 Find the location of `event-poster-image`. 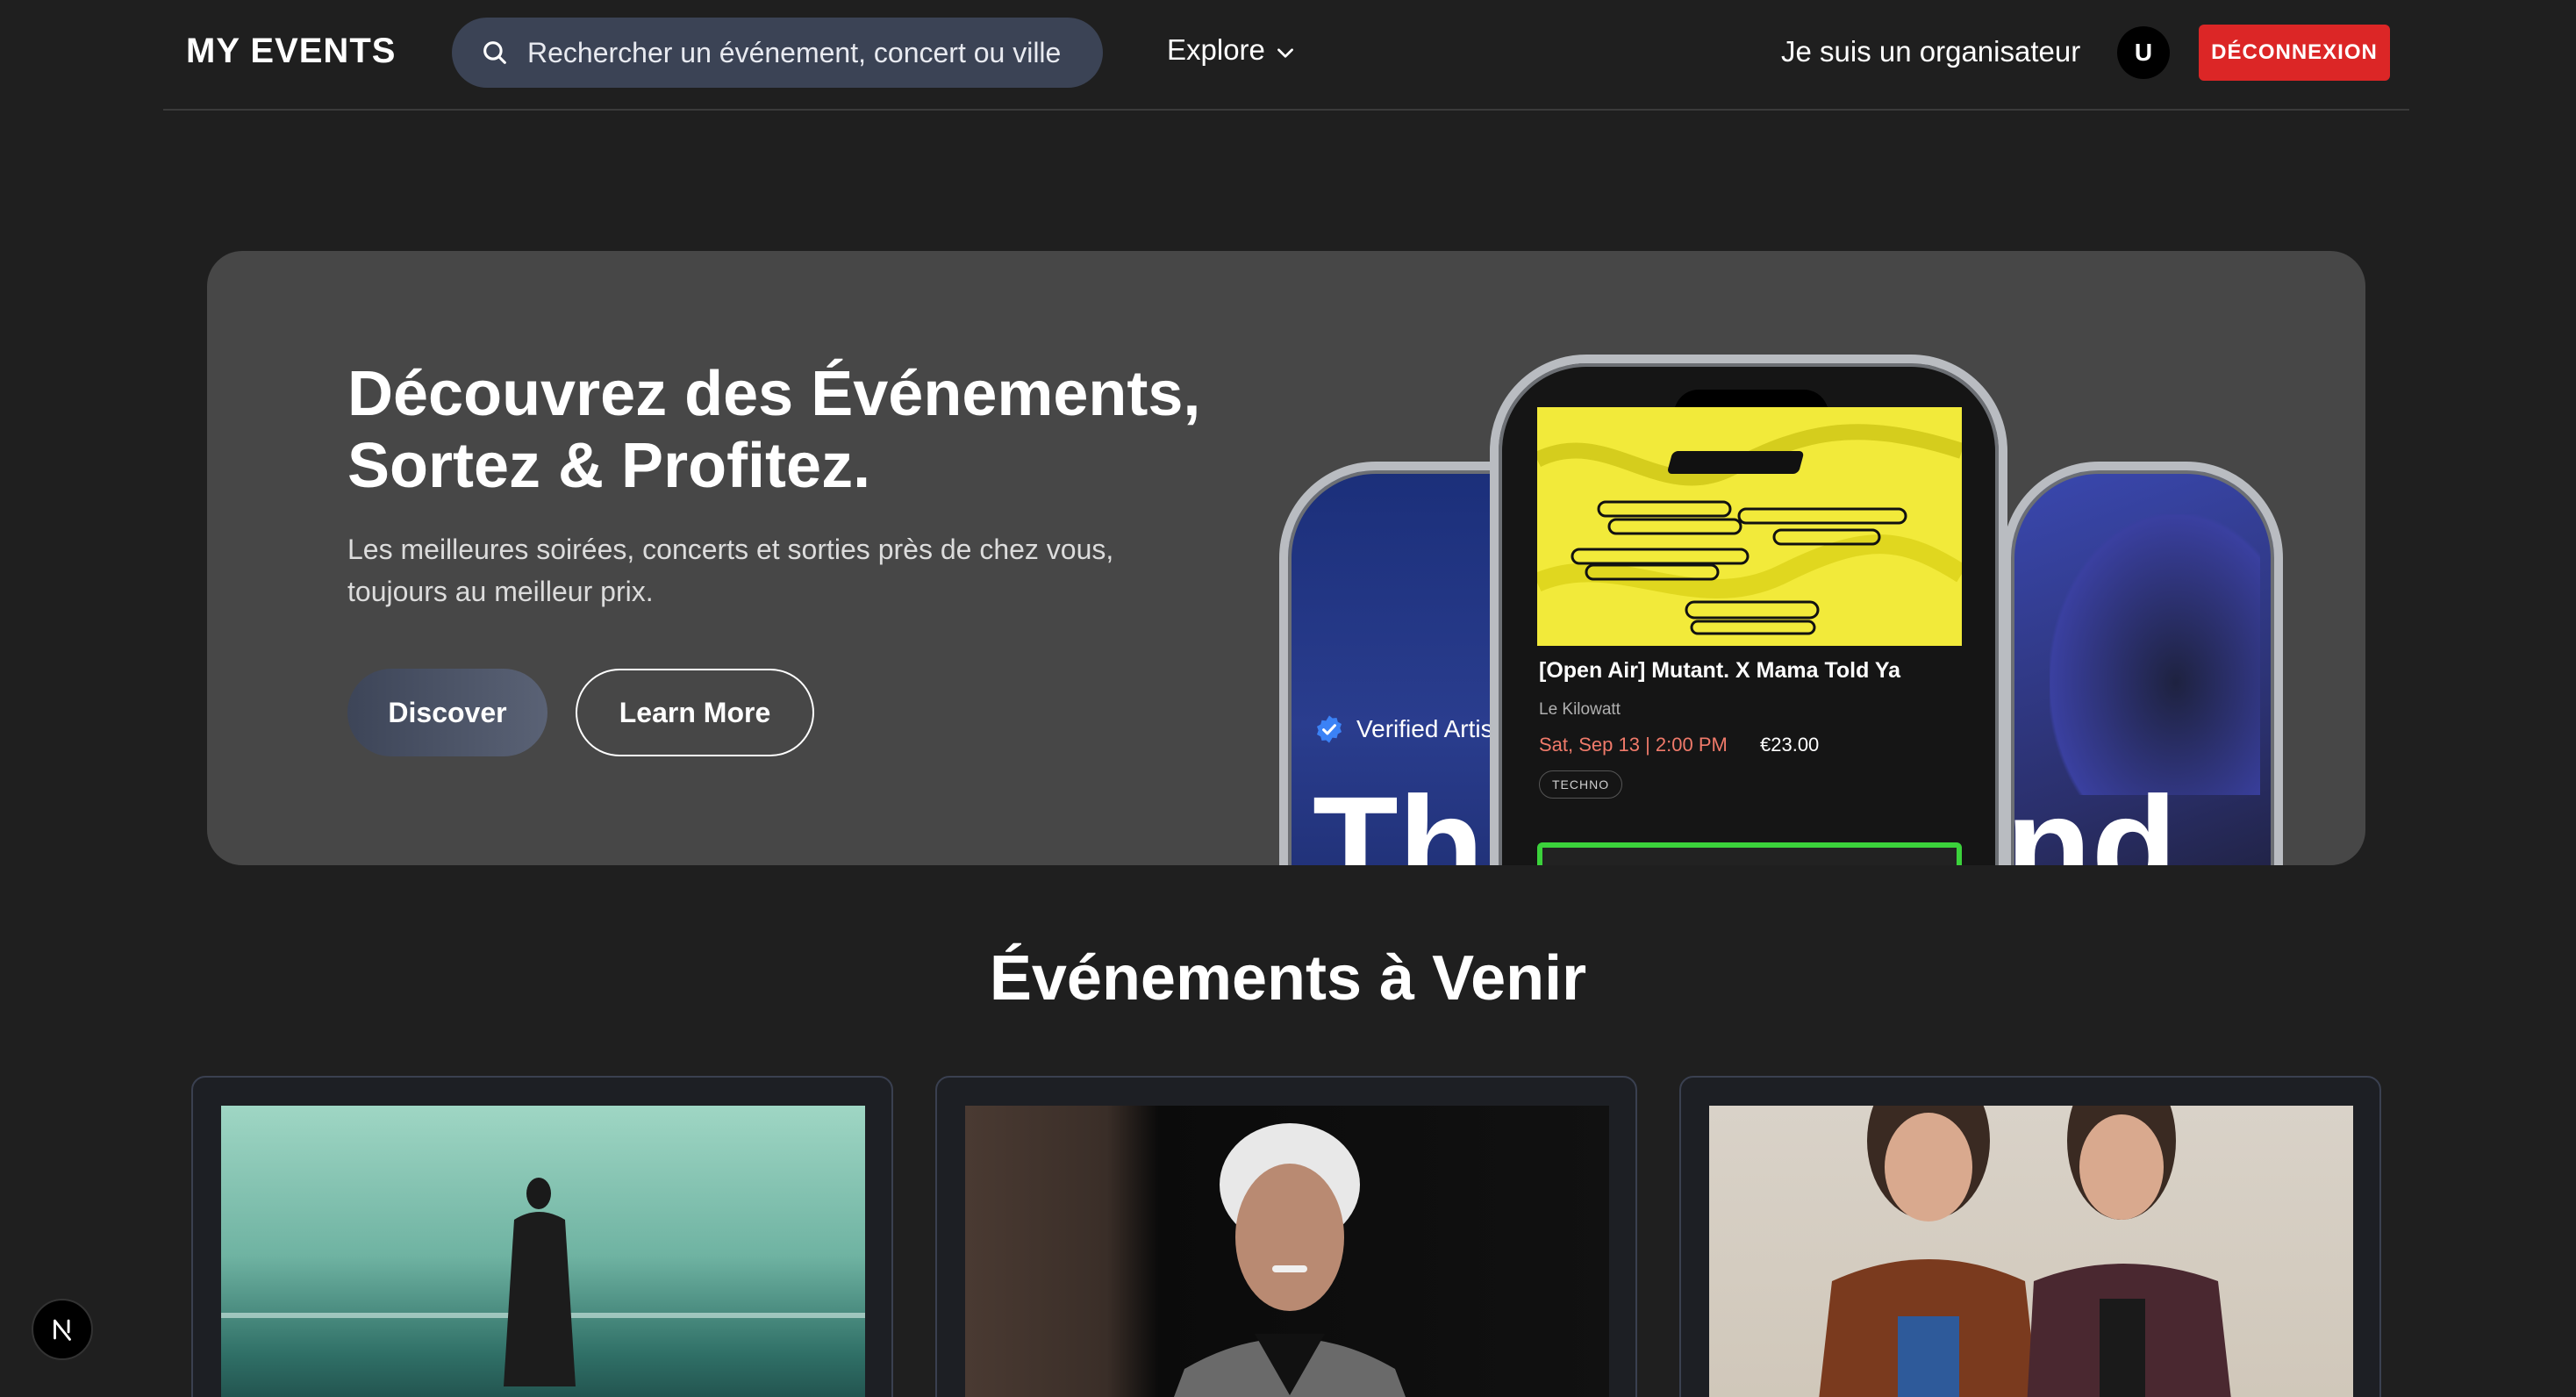

event-poster-image is located at coordinates (1749, 526).